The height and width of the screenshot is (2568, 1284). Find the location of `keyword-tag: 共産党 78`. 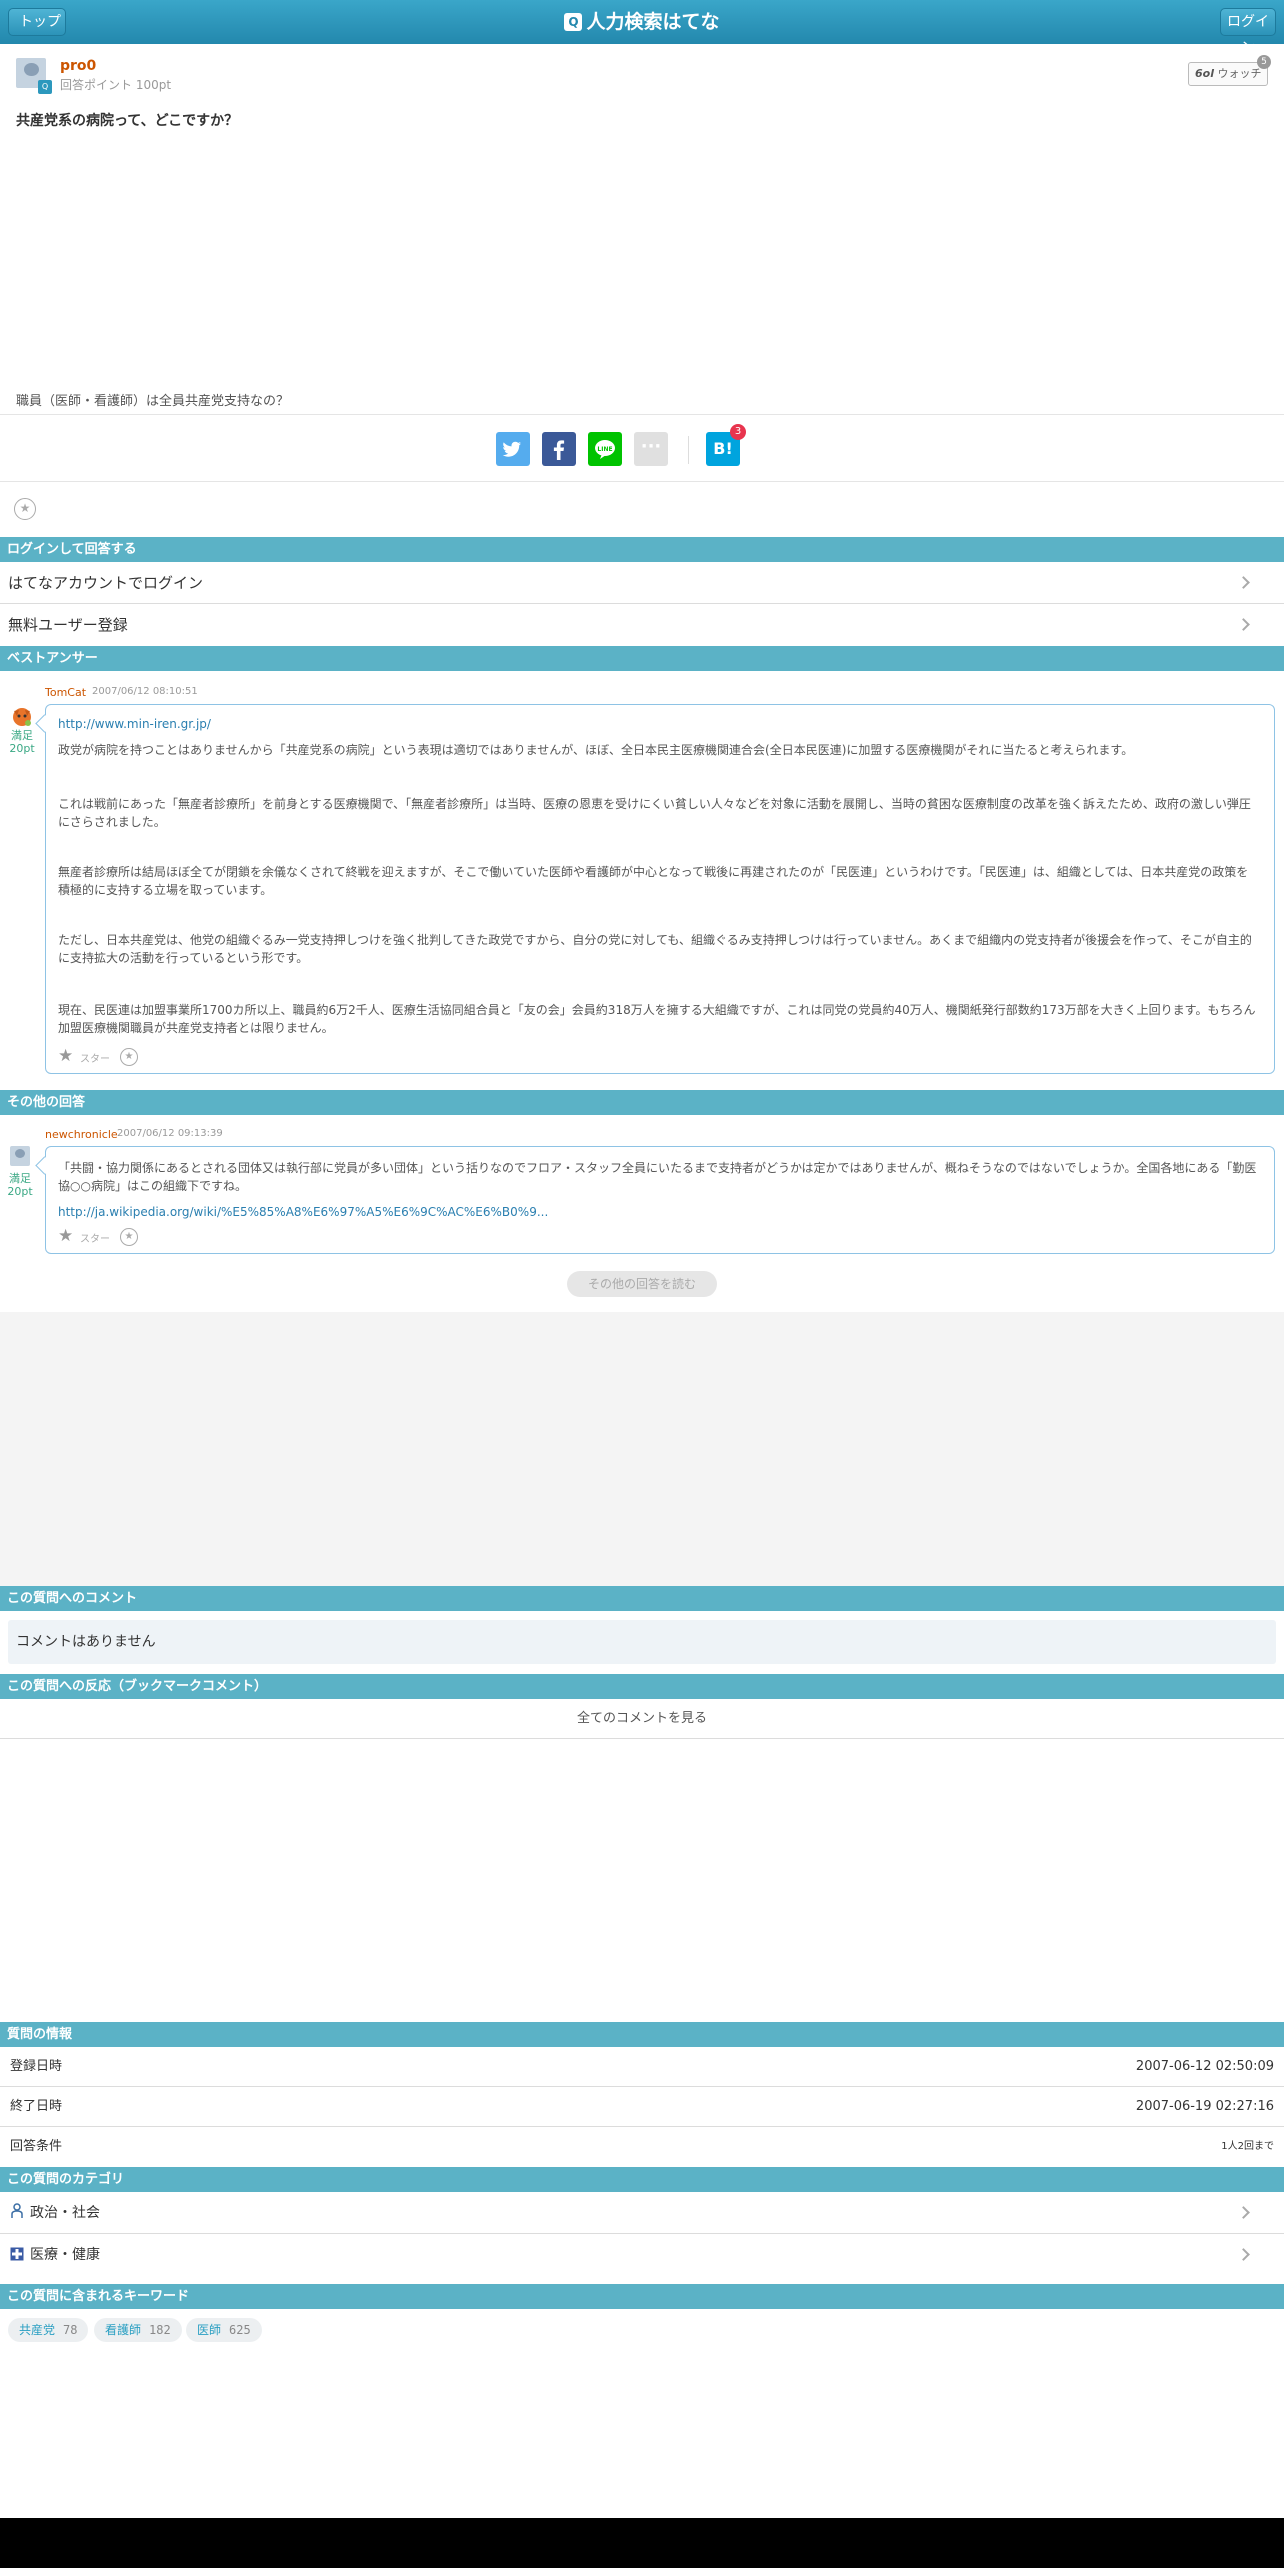

keyword-tag: 共産党 78 is located at coordinates (48, 2330).